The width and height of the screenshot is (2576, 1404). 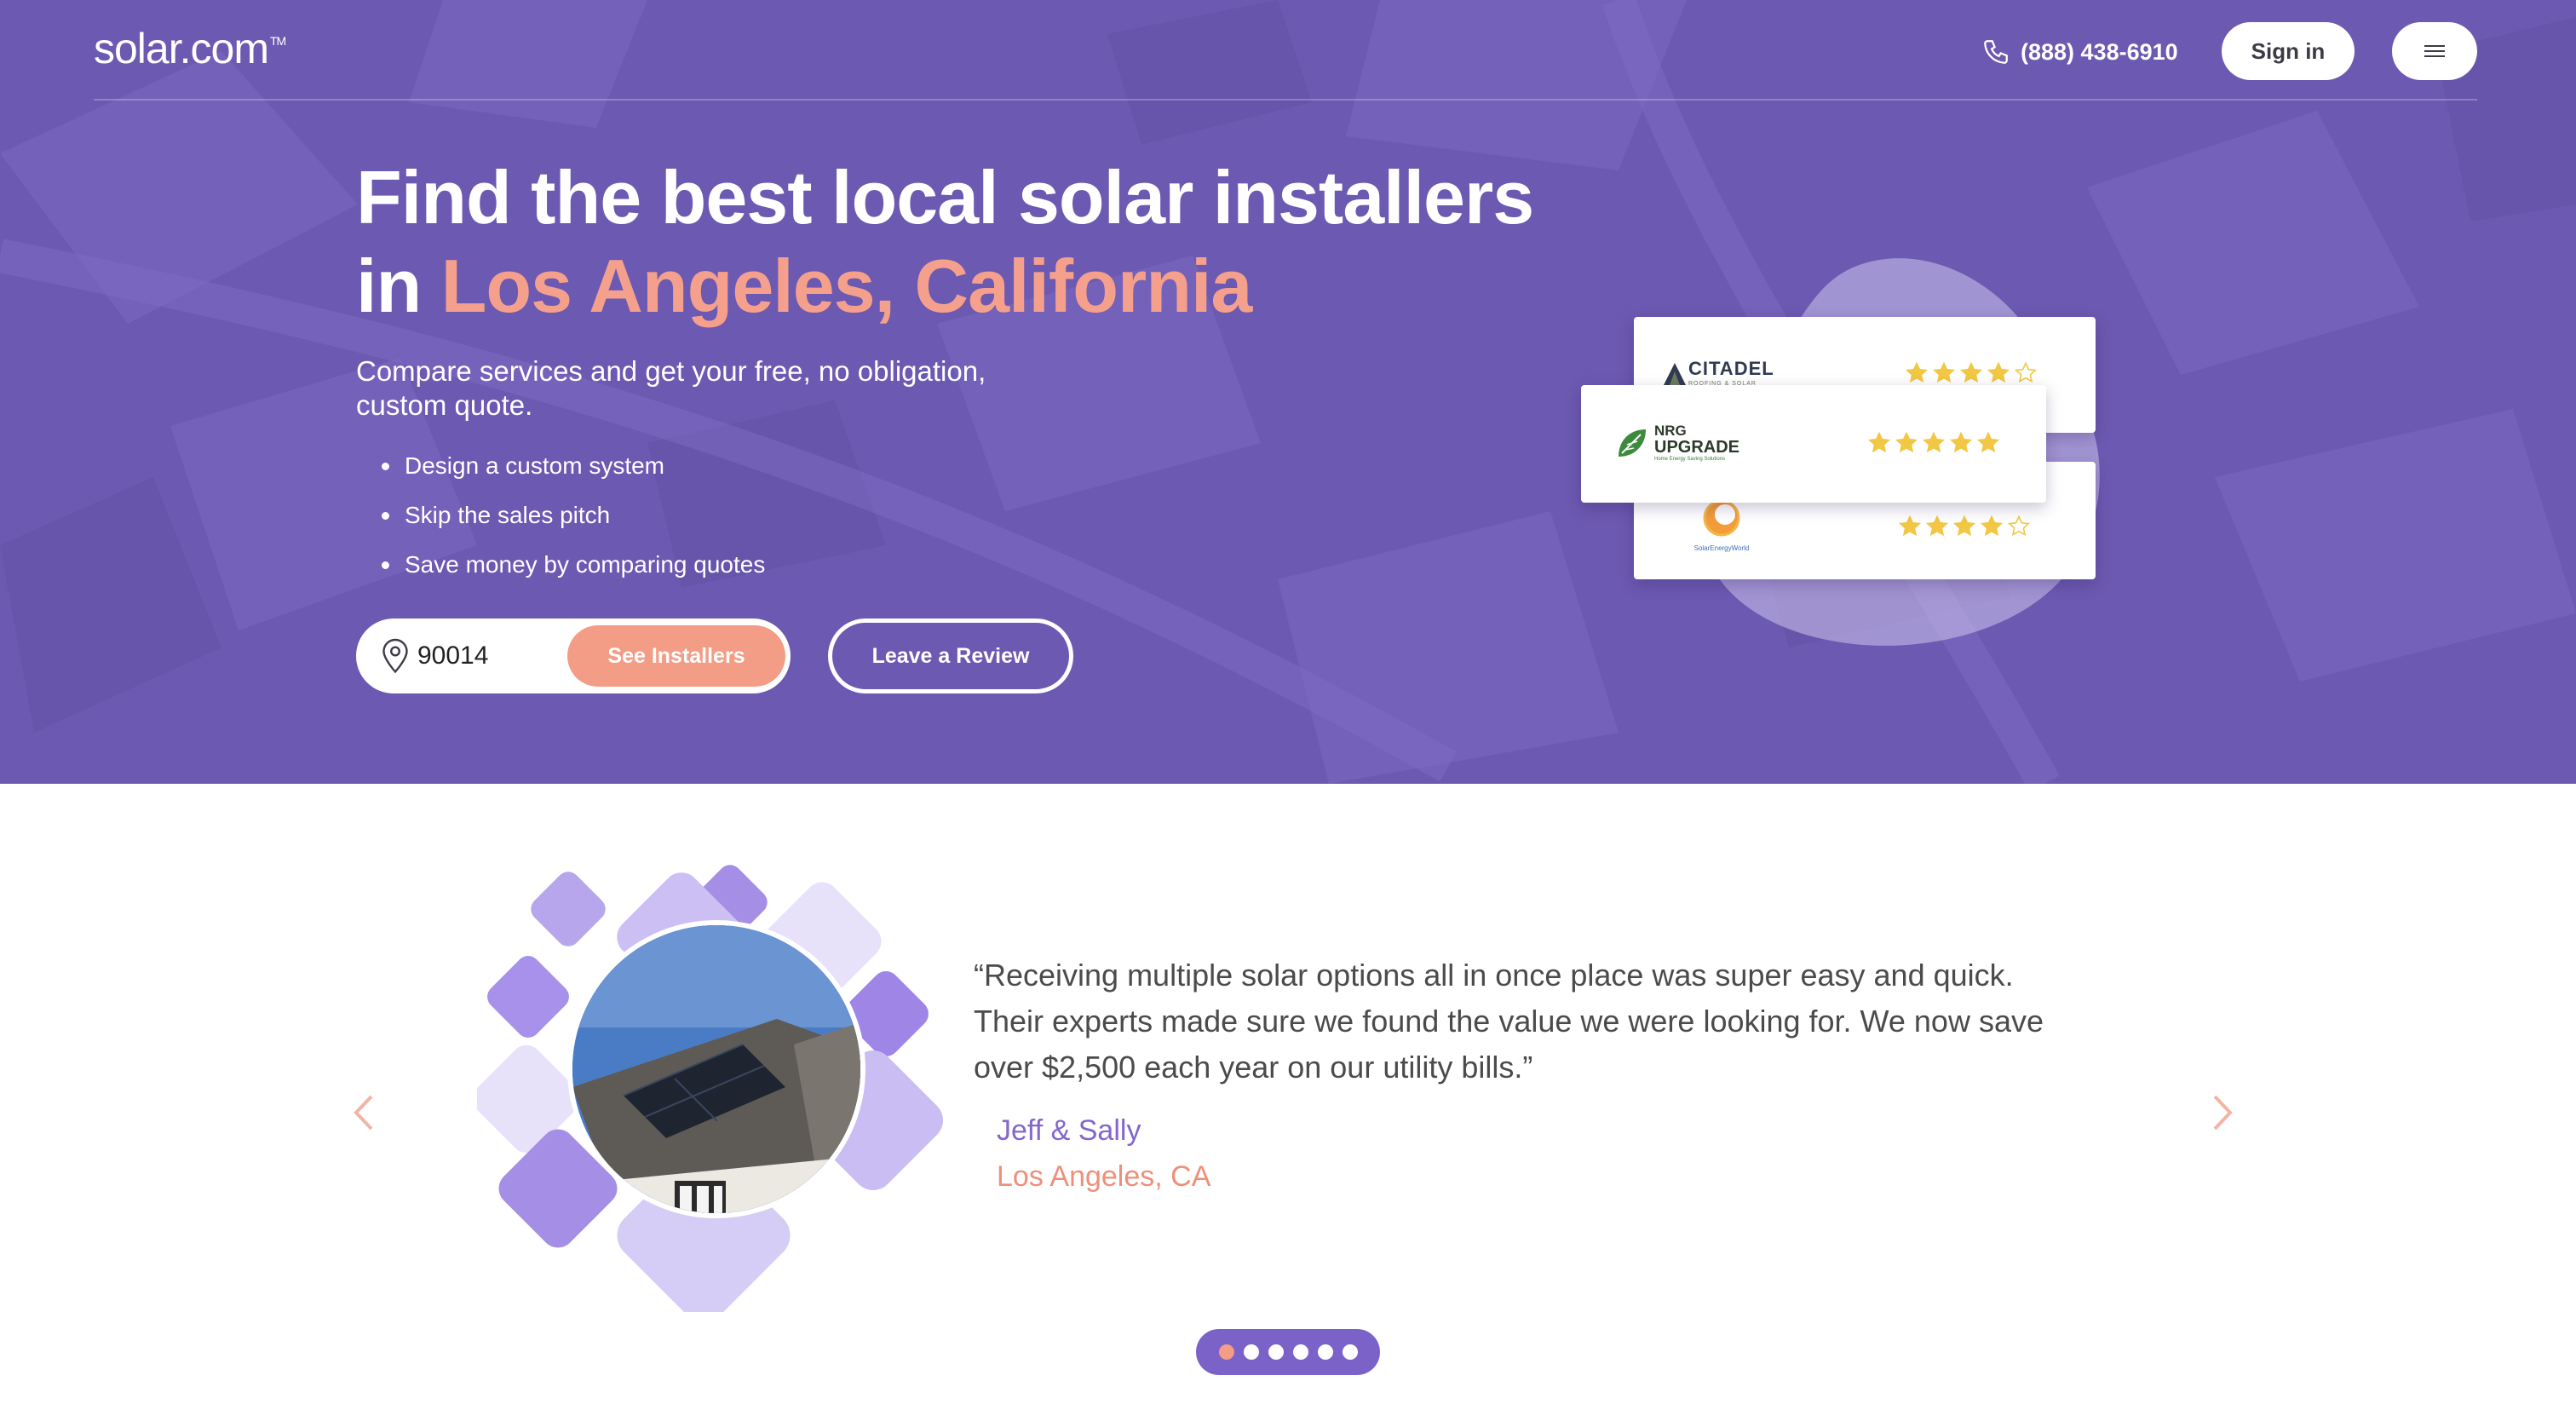 I want to click on carousel-pagination, so click(x=1288, y=1352).